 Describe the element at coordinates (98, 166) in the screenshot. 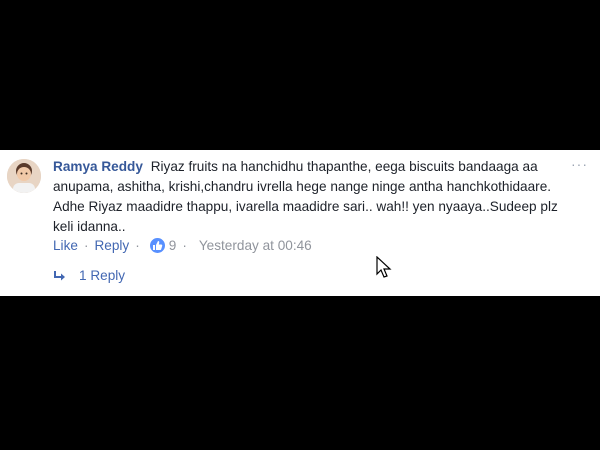

I see `comment-author: Ramya Reddy` at that location.